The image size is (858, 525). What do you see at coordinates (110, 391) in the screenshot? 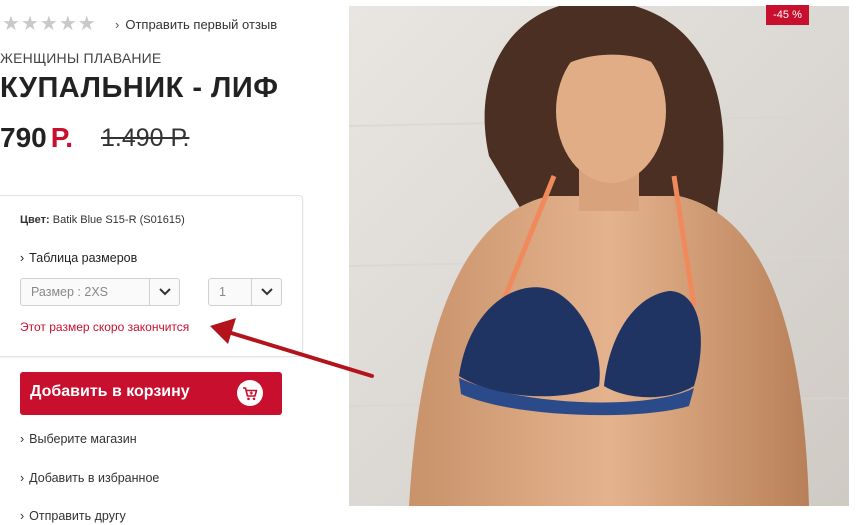
I see `add-to-cart-label: Добавить в корзину` at bounding box center [110, 391].